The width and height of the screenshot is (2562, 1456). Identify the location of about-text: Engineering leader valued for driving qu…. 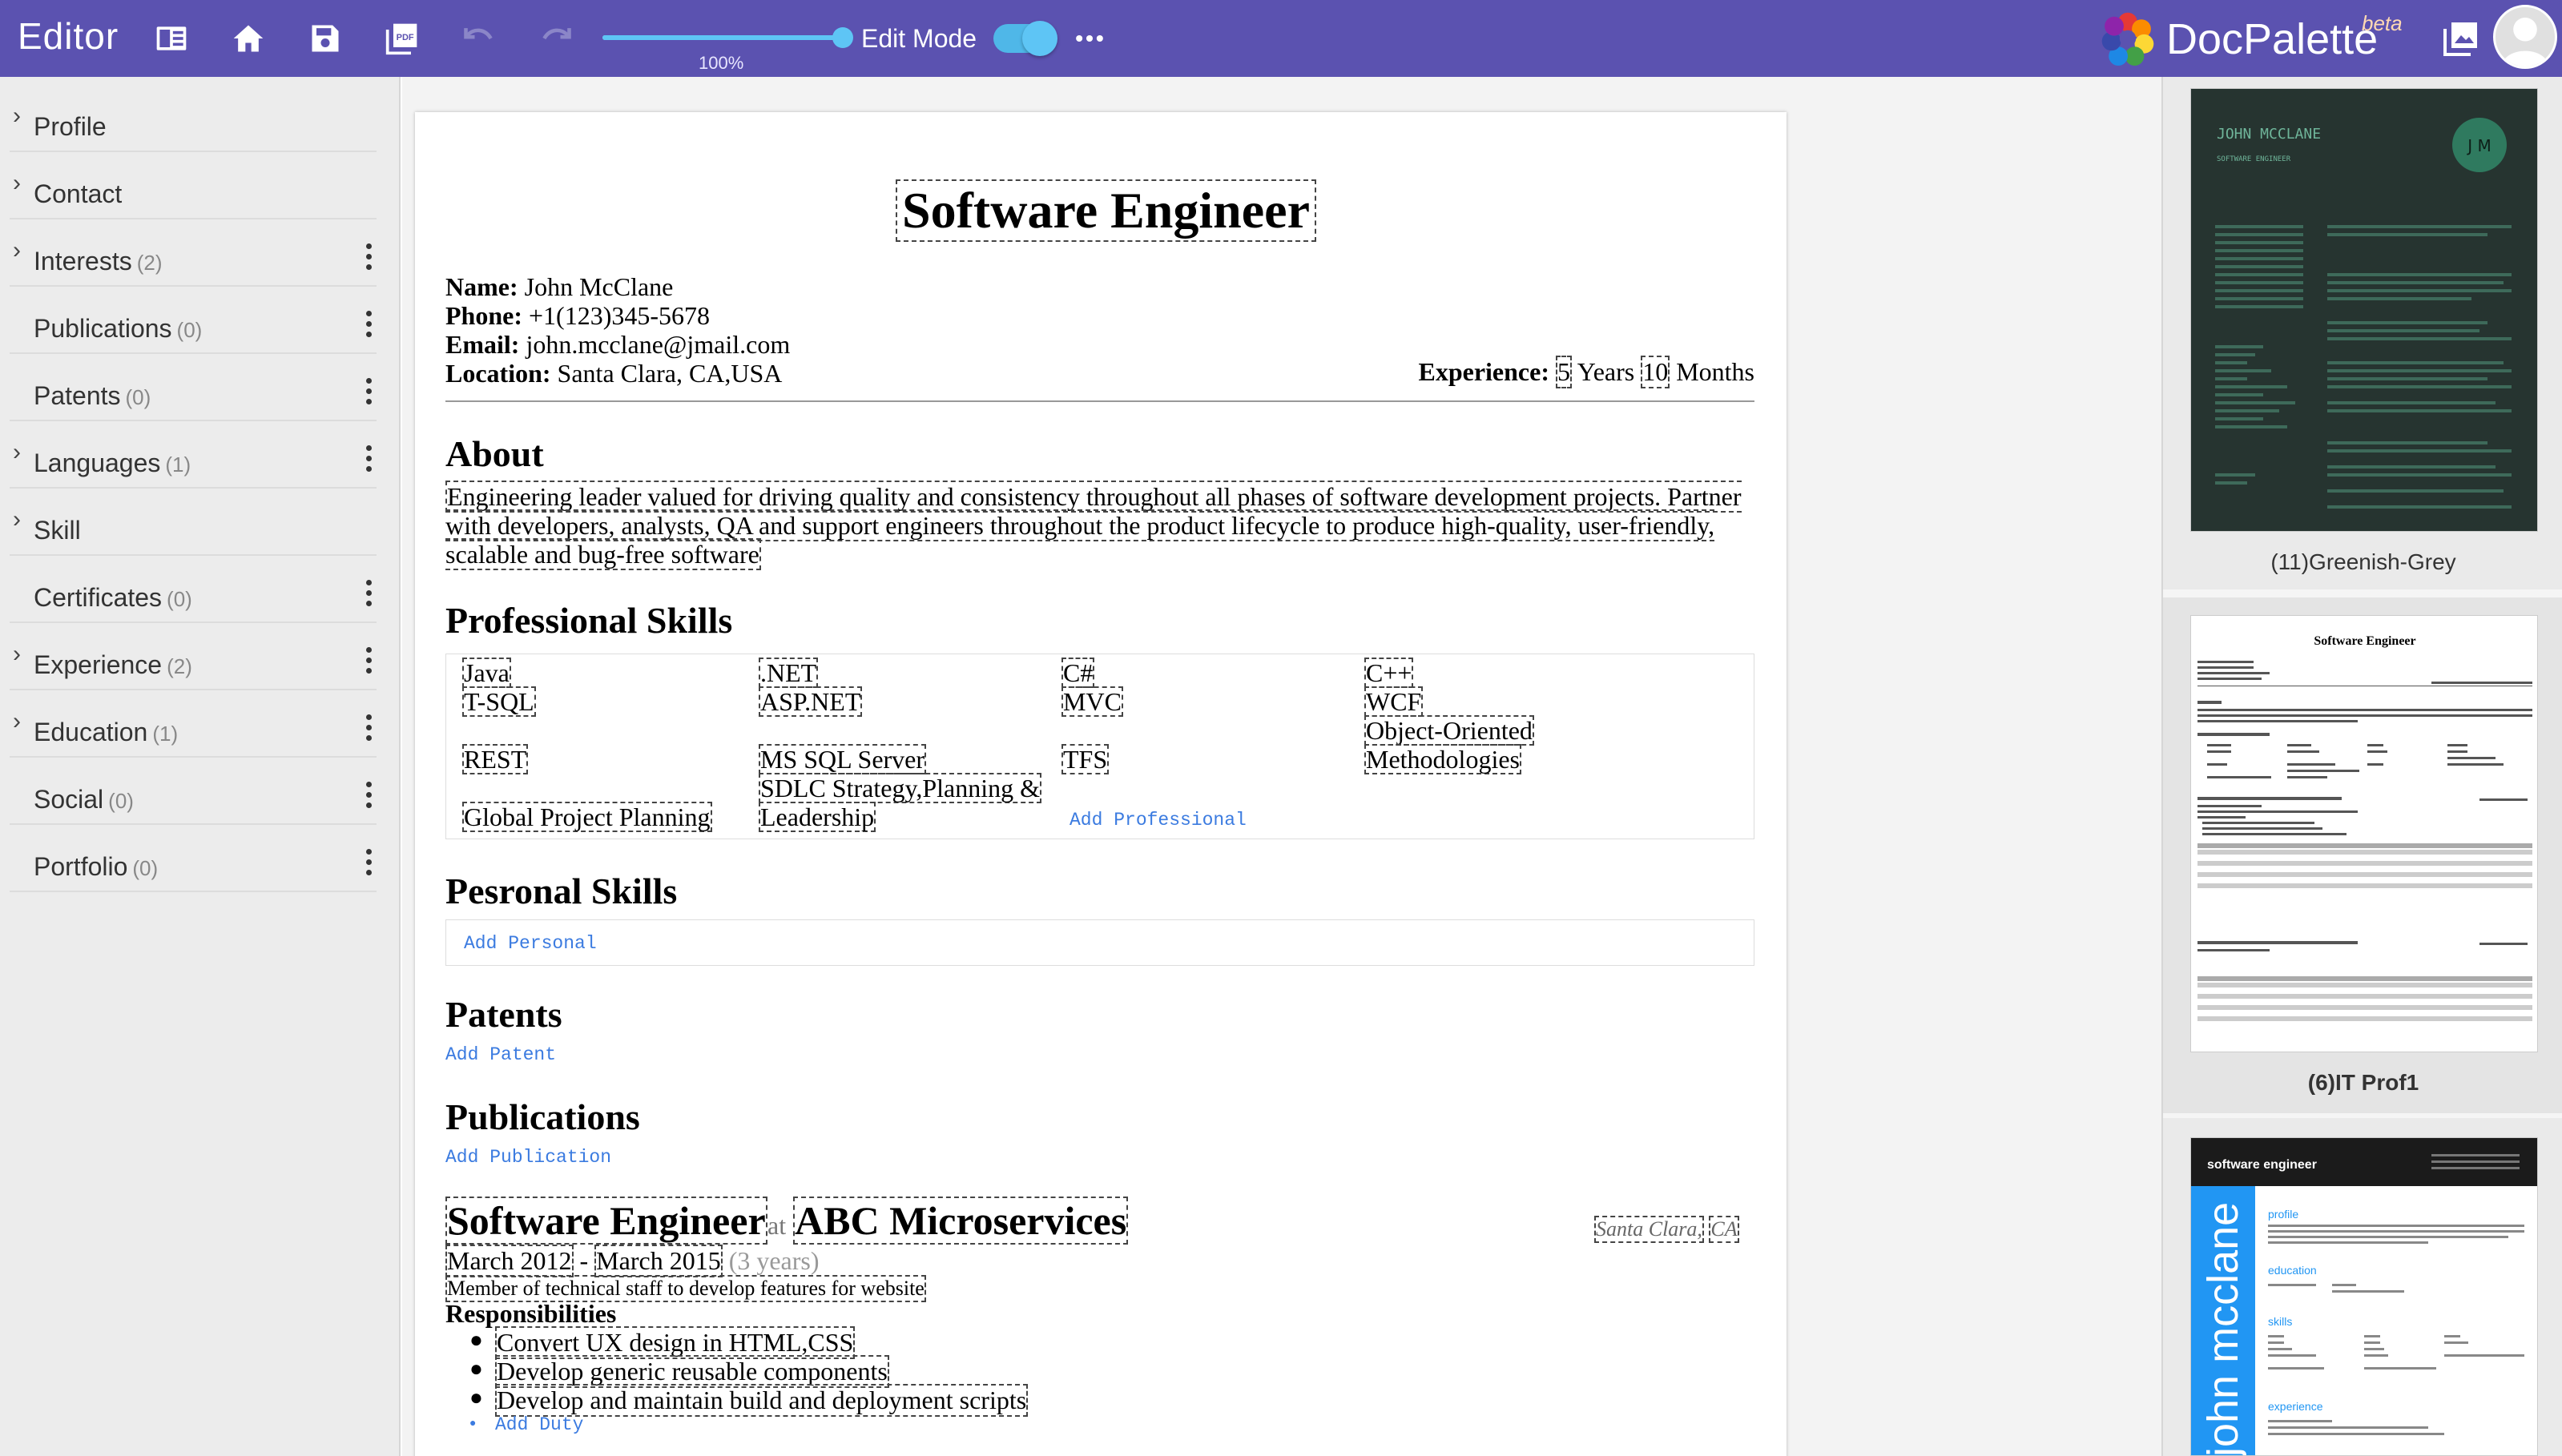
(1100, 525).